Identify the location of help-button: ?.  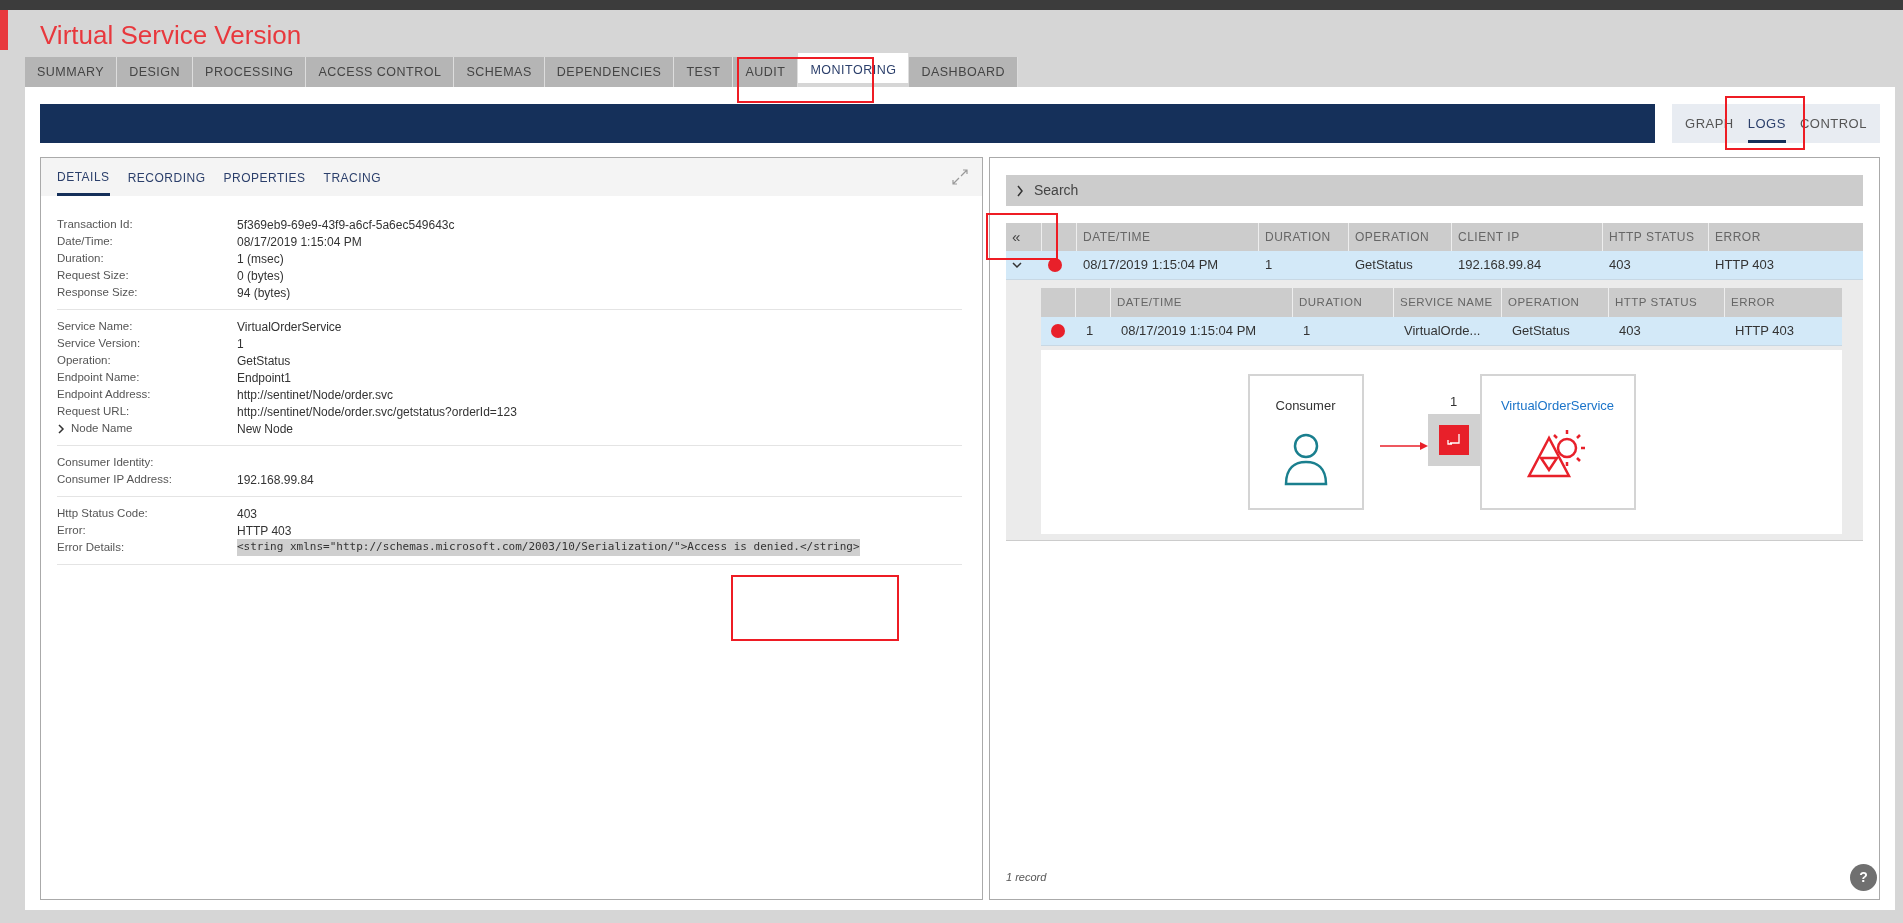
(1863, 877).